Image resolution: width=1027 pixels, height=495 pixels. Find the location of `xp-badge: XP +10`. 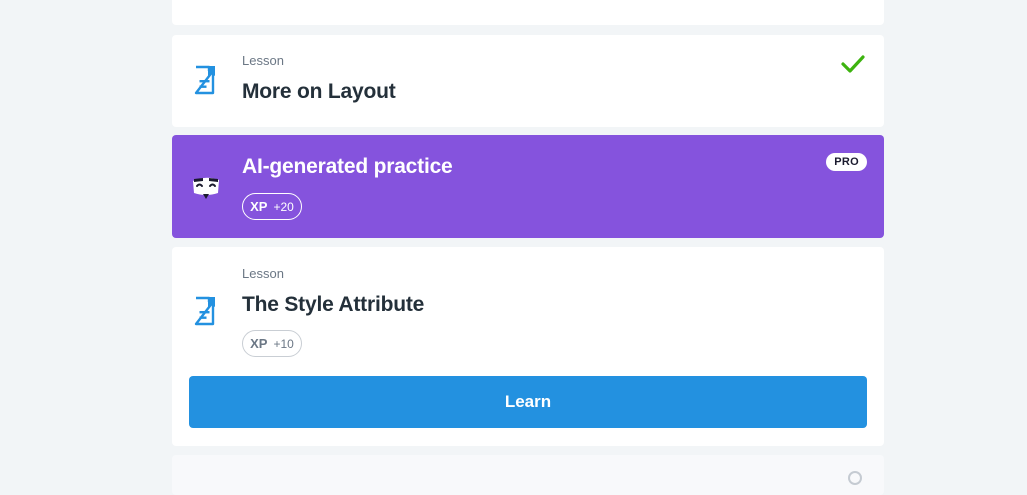

xp-badge: XP +10 is located at coordinates (272, 343).